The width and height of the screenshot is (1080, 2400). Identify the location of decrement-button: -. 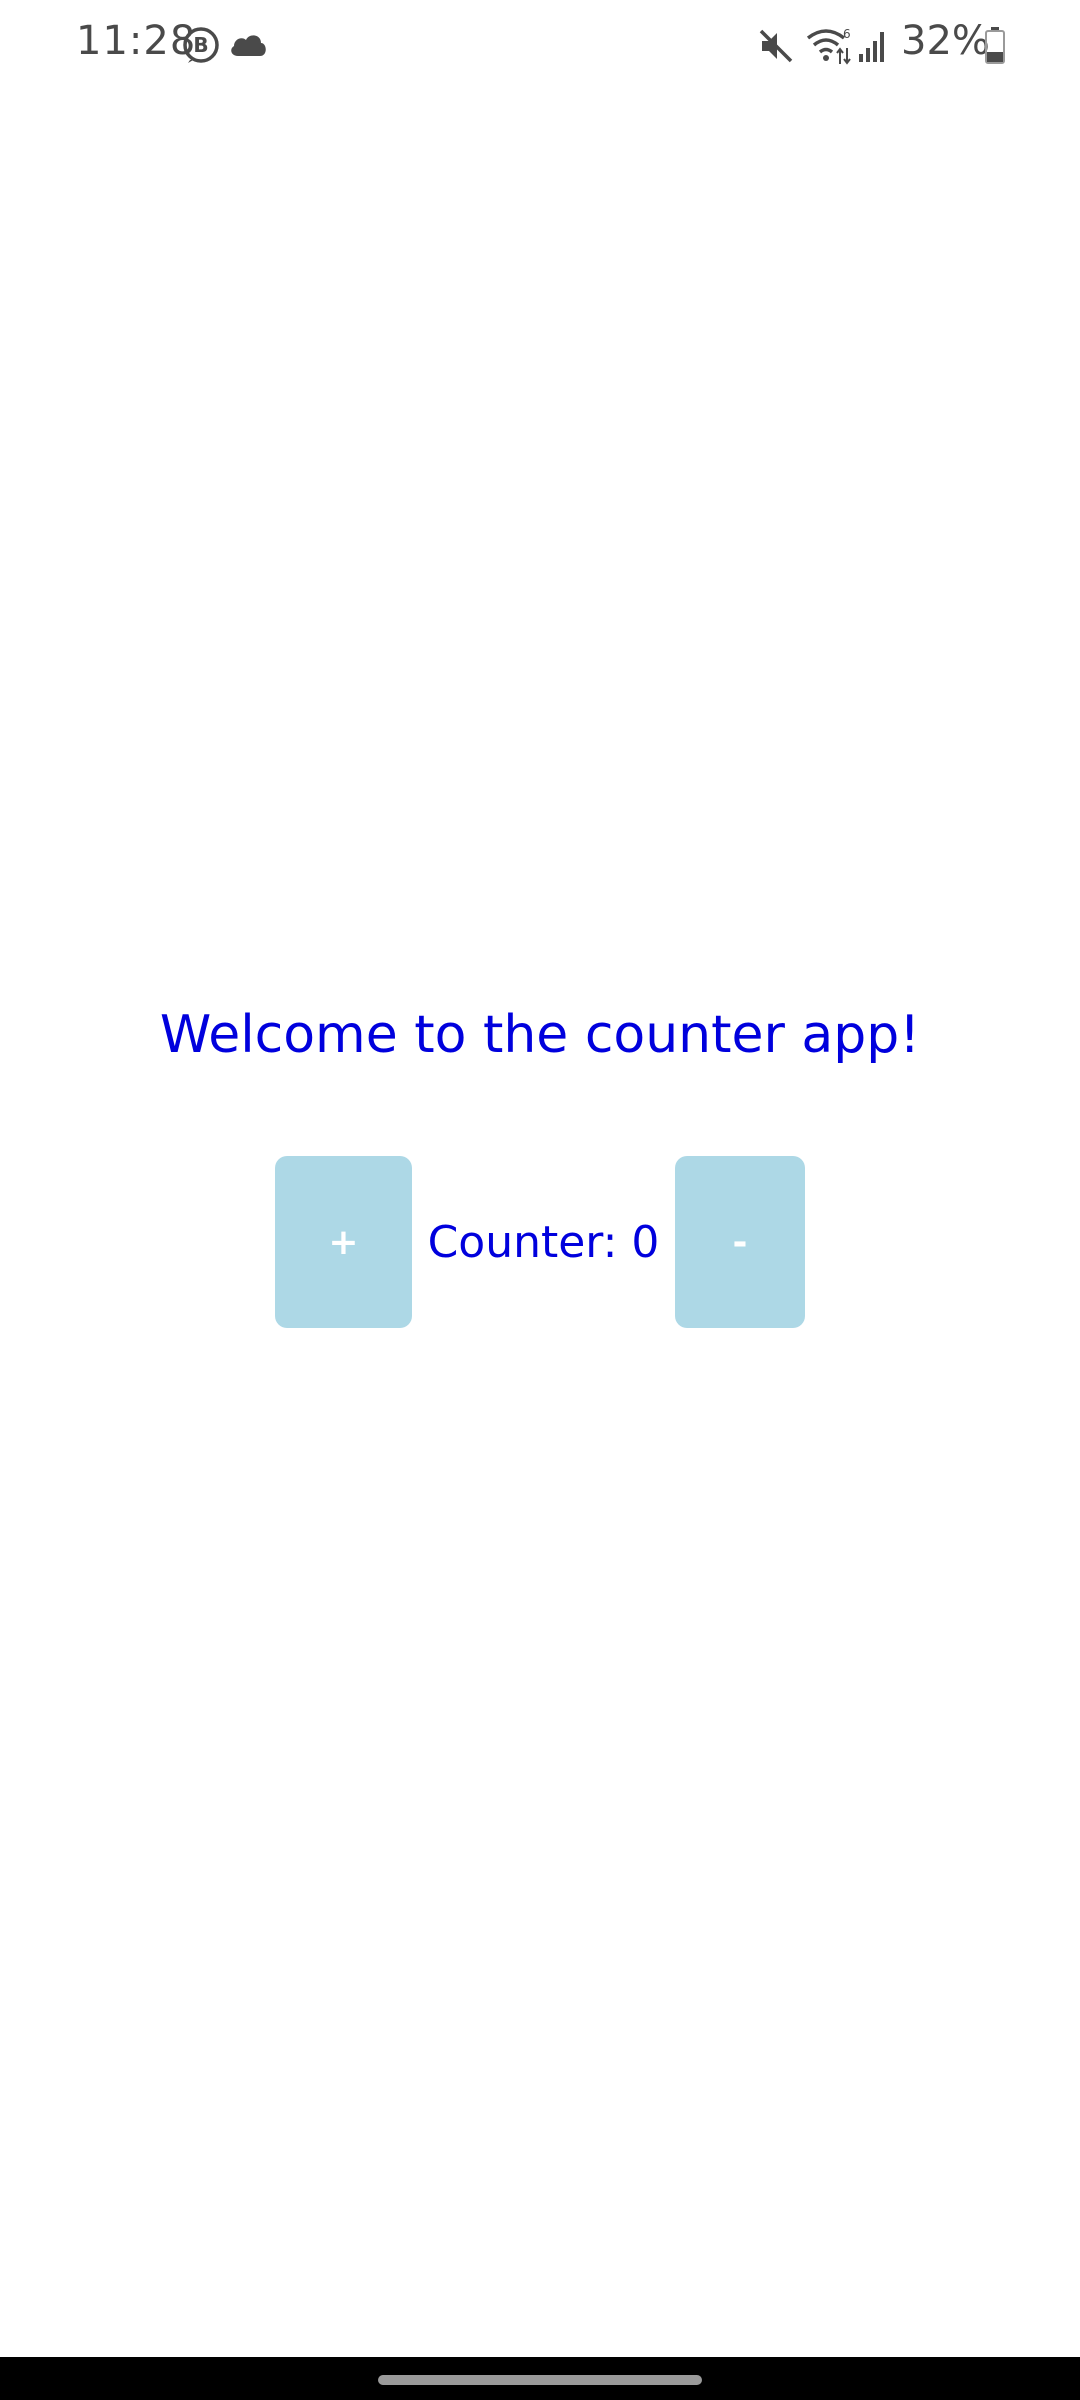
(740, 1242).